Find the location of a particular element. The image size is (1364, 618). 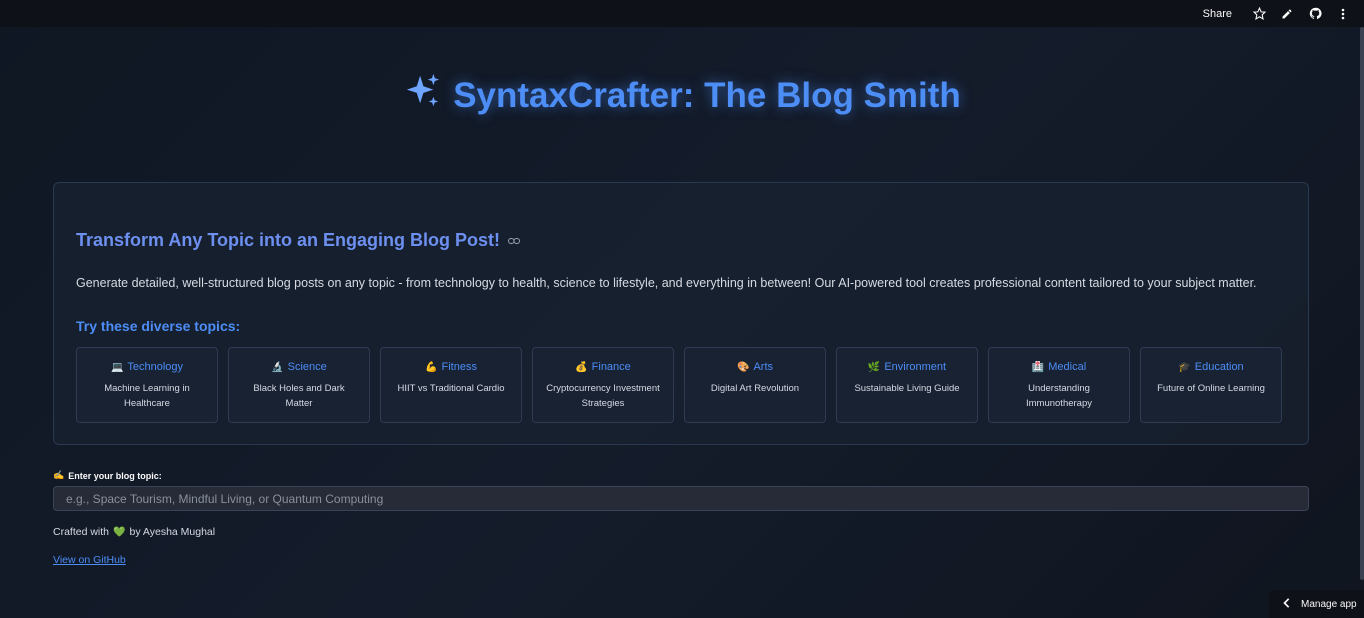

topic-example: Machine Learning in Healthcare is located at coordinates (147, 396).